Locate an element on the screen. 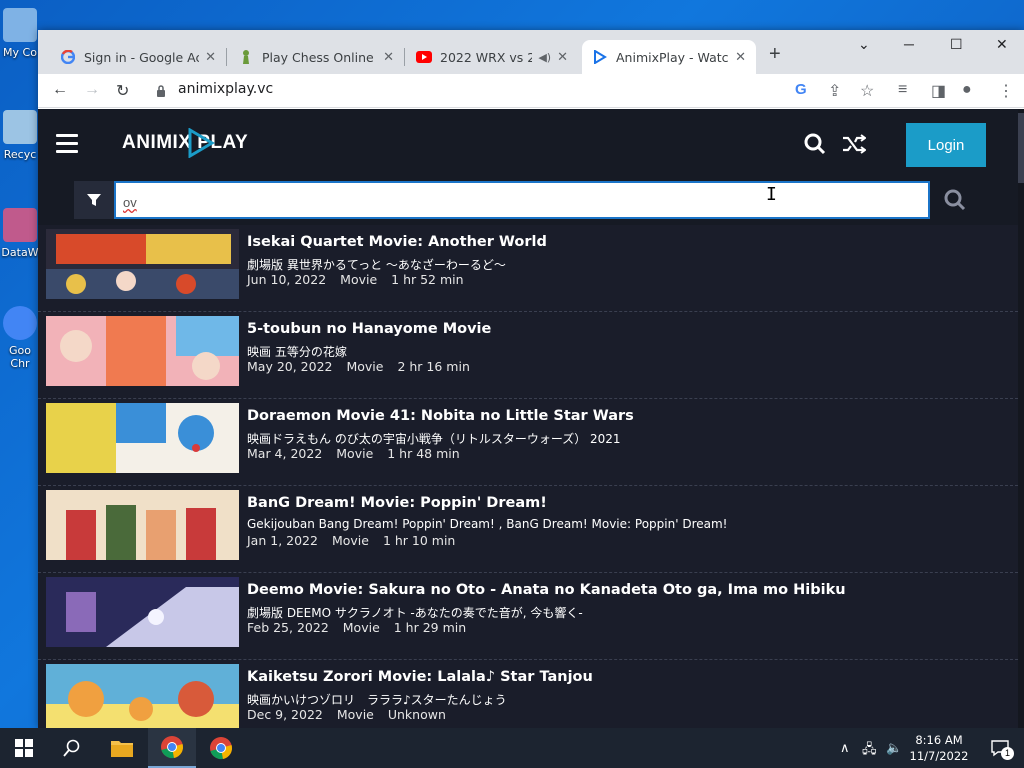  desktop-icon-label: DataW is located at coordinates (20, 252).